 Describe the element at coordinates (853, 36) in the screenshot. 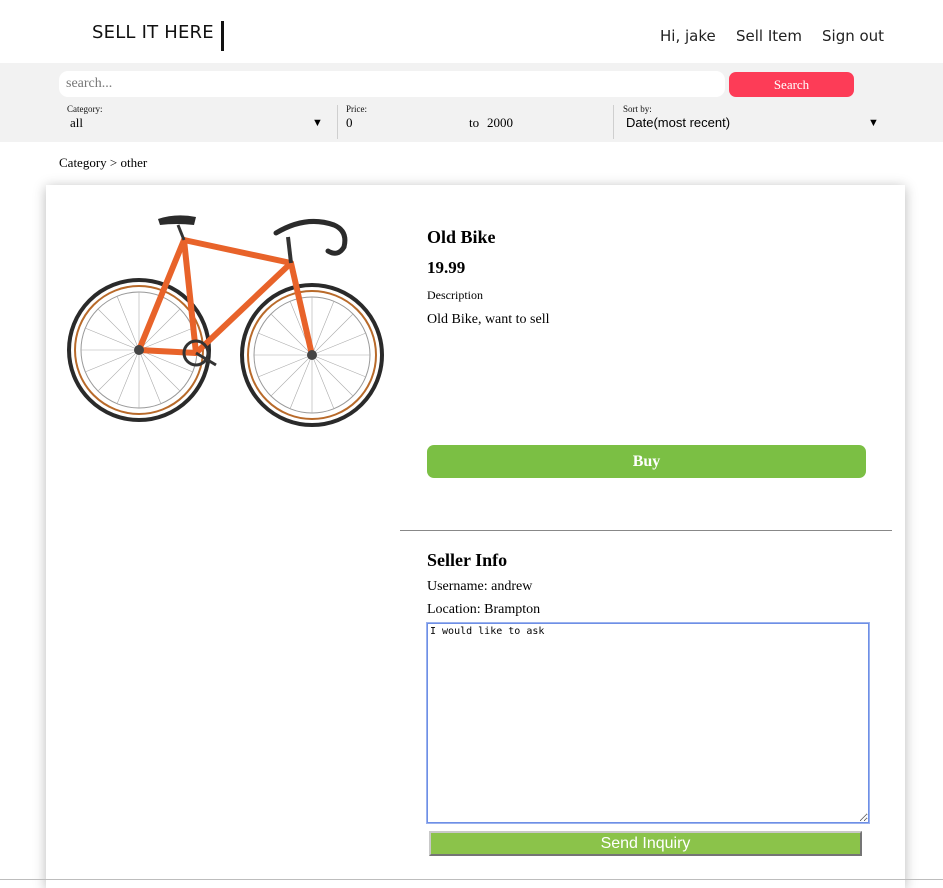

I see `sign-out-link: Sign out` at that location.